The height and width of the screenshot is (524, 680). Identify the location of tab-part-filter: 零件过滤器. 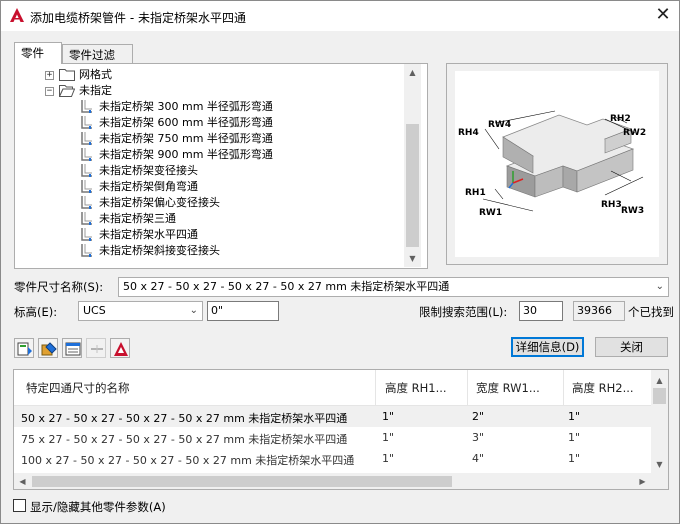
(97, 61).